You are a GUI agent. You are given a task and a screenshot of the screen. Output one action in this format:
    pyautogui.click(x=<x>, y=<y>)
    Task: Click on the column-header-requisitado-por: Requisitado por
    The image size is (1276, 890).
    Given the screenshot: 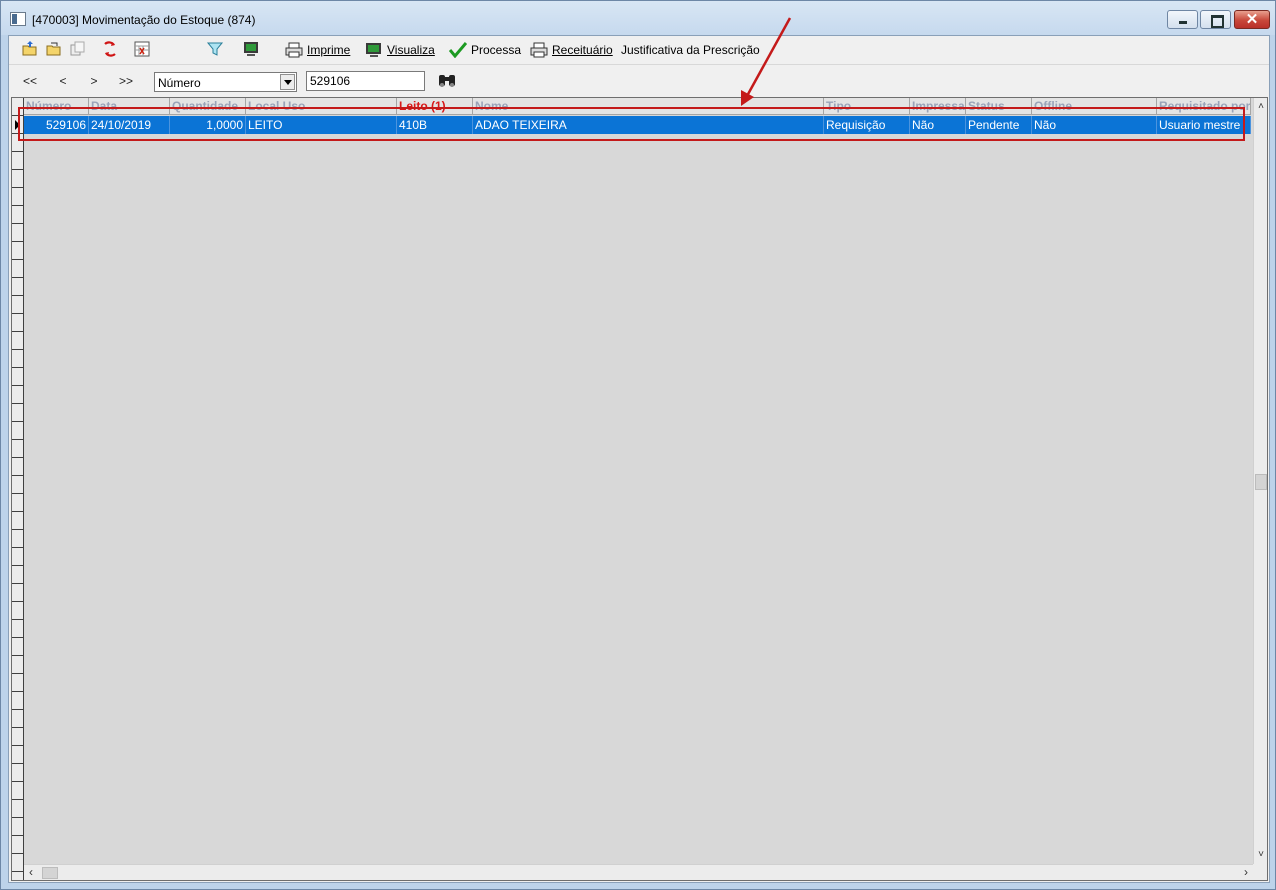 What is the action you would take?
    pyautogui.click(x=1204, y=106)
    